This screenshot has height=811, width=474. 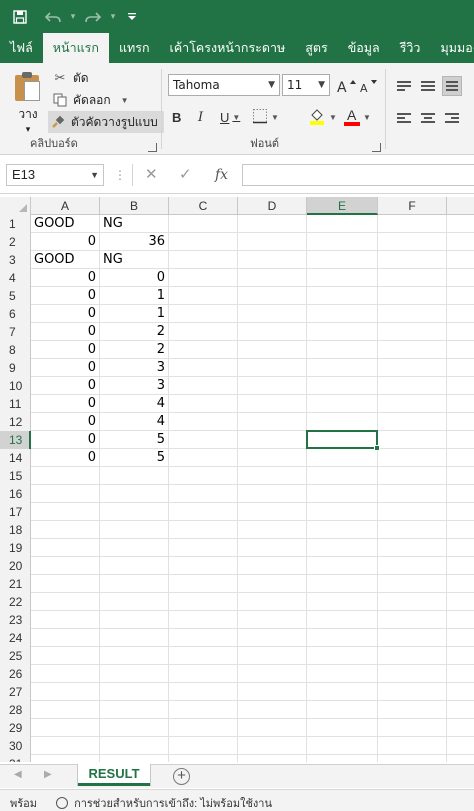 I want to click on cell-e17, so click(x=342, y=512).